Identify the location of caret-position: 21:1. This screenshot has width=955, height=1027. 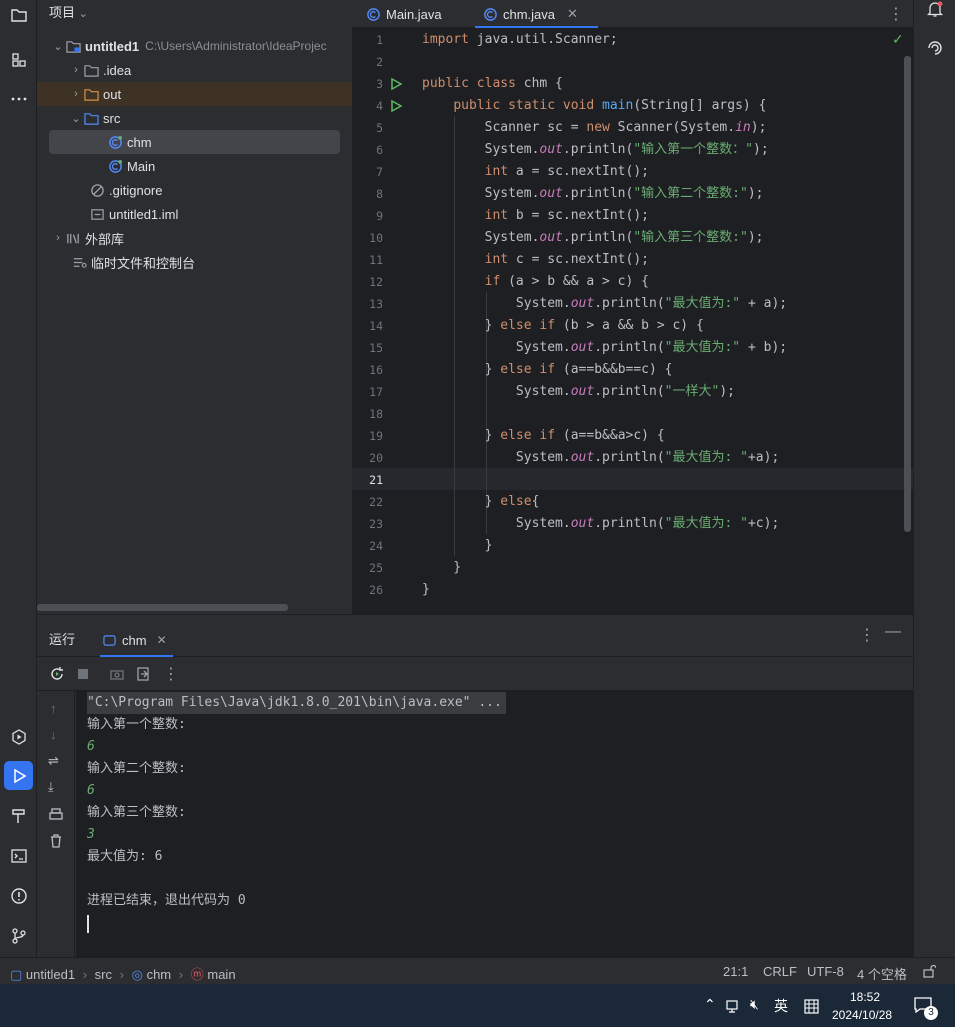
(735, 971).